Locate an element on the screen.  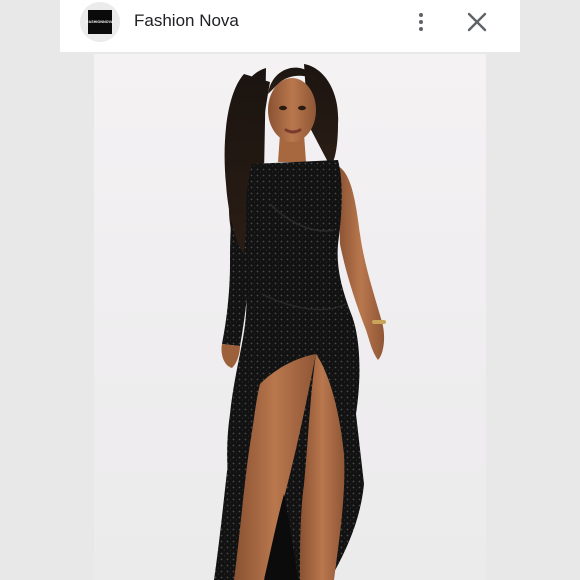
fashion-nova-logo-icon: FASHIONNOVA is located at coordinates (100, 22).